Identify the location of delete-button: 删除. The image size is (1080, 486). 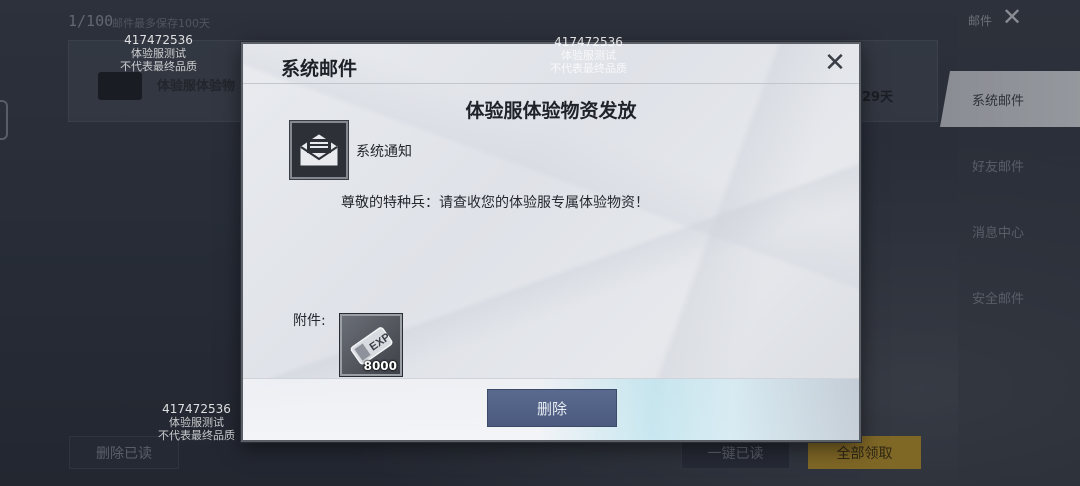
(552, 408).